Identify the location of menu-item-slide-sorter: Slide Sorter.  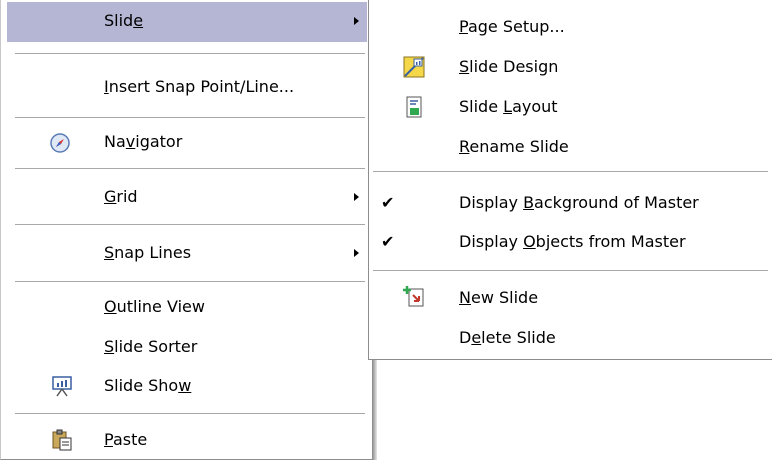
(187, 348).